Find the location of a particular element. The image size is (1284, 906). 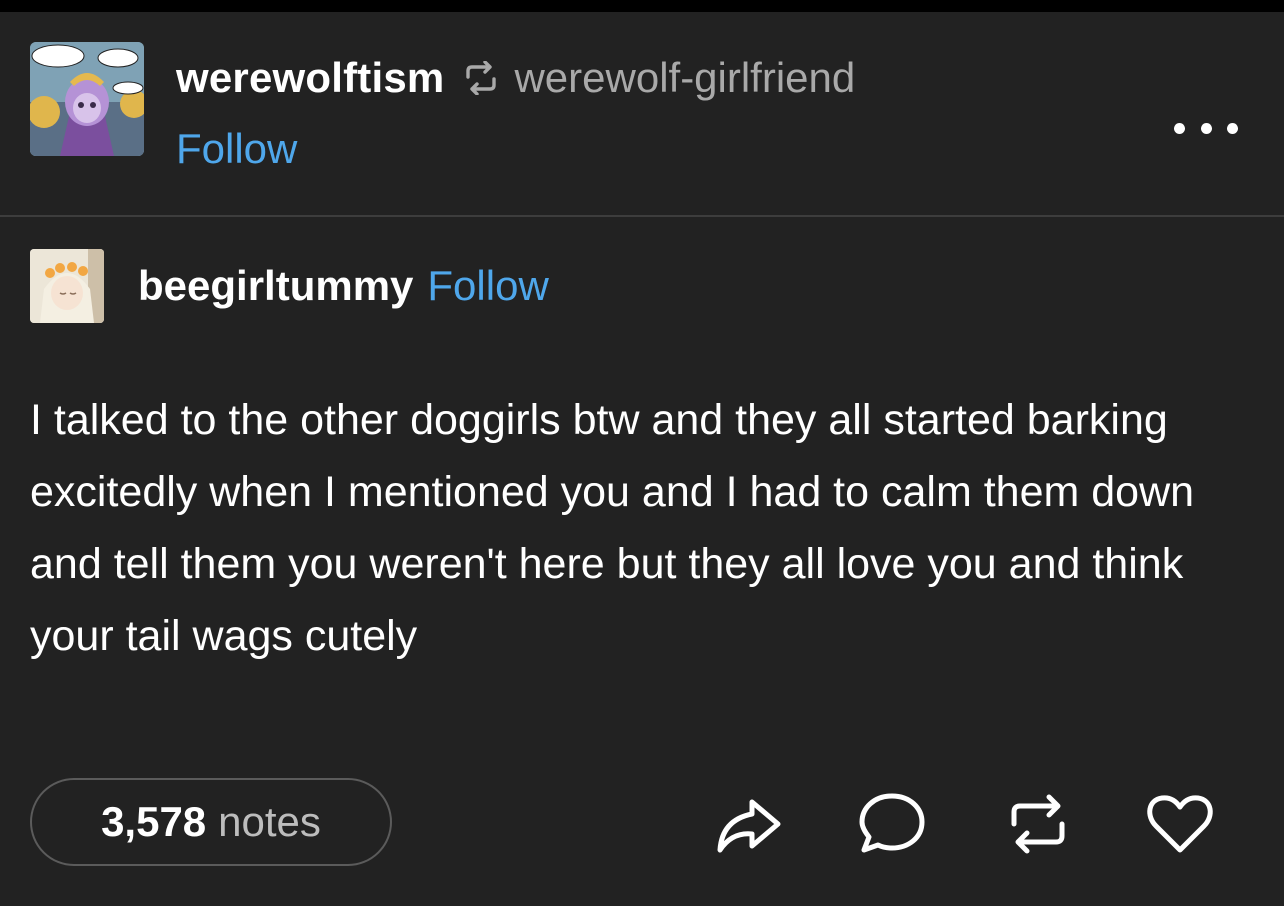

author-name: beegirltummy is located at coordinates (275, 286).